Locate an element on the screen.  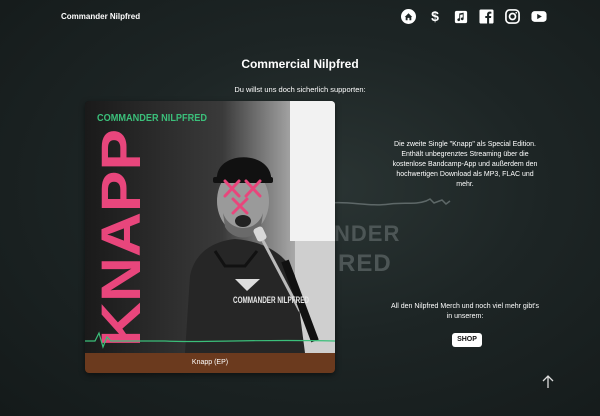
cover-band-name: COMMANDER NILPFRED is located at coordinates (152, 118).